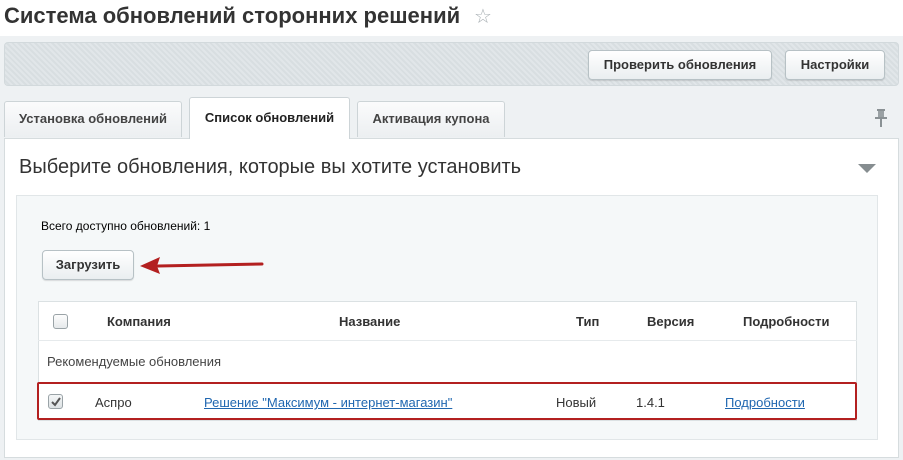  What do you see at coordinates (786, 321) in the screenshot?
I see `column-header-details: Подробности` at bounding box center [786, 321].